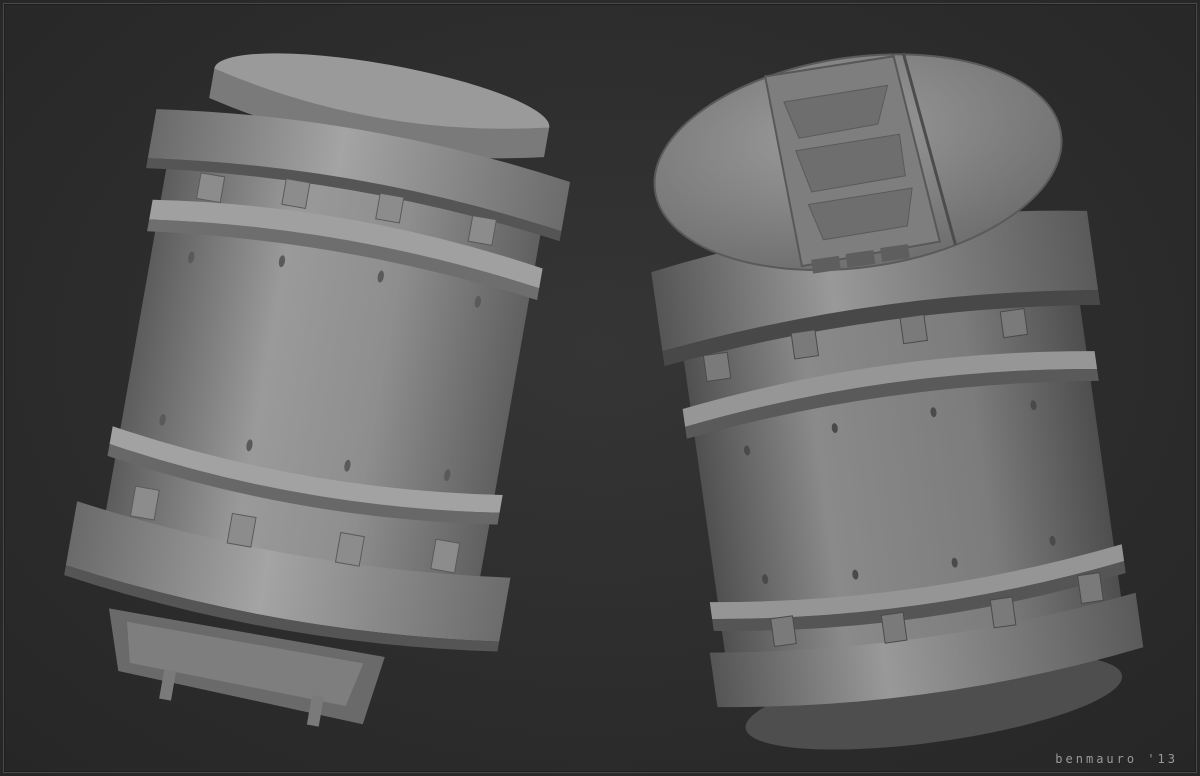 Image resolution: width=1200 pixels, height=776 pixels. I want to click on artist-signature: benmauro '13, so click(1116, 759).